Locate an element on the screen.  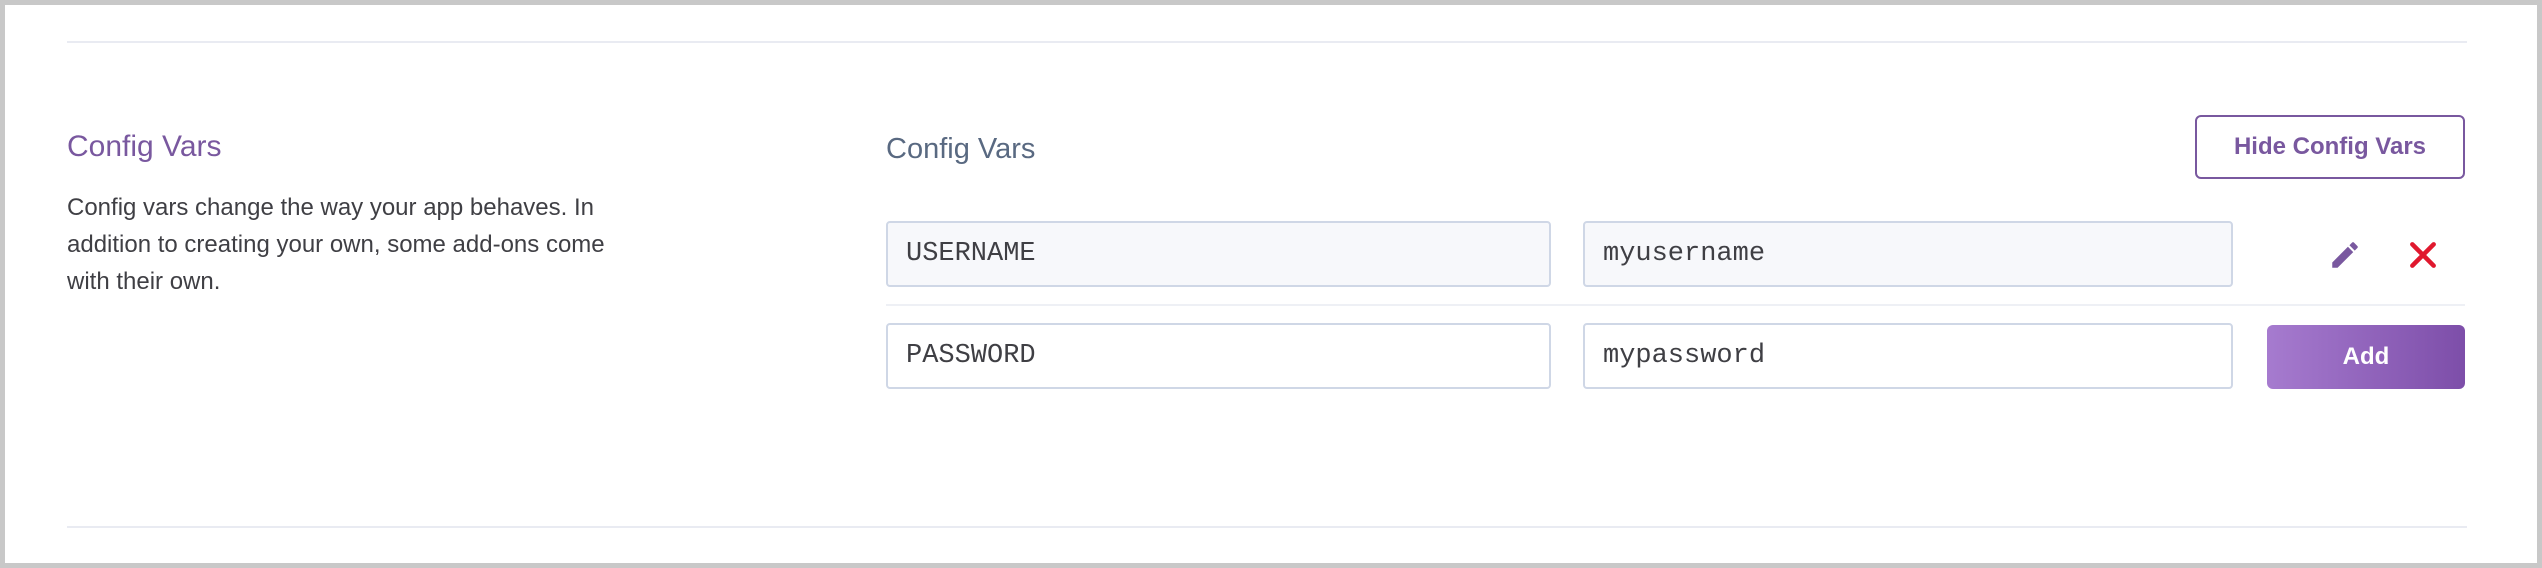
config-vars-heading: Config Vars is located at coordinates (961, 149).